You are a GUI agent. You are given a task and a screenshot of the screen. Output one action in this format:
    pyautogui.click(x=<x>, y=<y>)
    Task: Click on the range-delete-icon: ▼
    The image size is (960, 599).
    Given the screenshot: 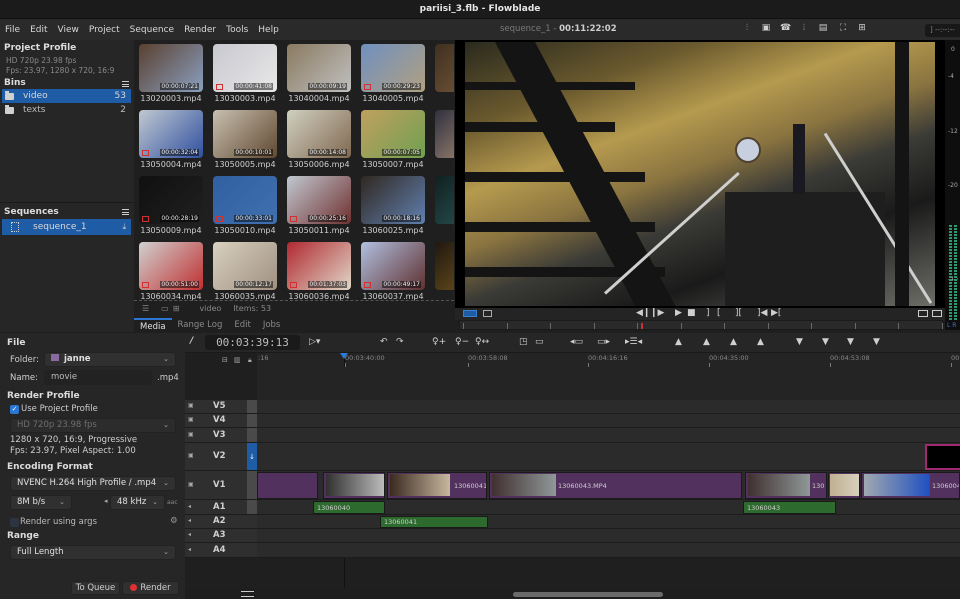 What is the action you would take?
    pyautogui.click(x=876, y=342)
    